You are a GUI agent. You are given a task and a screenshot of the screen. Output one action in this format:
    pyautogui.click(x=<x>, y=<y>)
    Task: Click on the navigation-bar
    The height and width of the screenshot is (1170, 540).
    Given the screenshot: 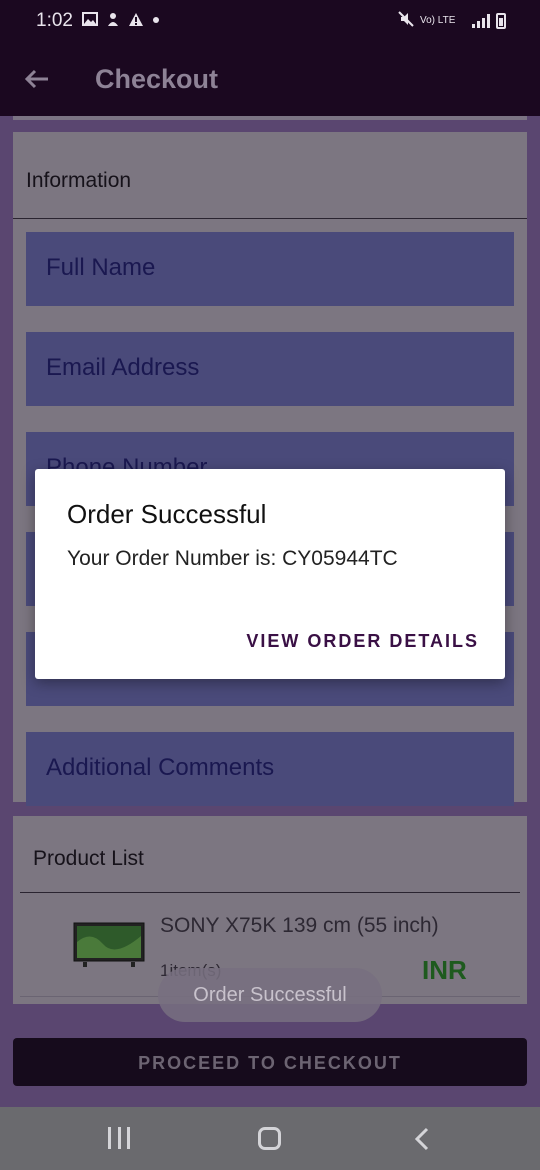 What is the action you would take?
    pyautogui.click(x=270, y=1138)
    